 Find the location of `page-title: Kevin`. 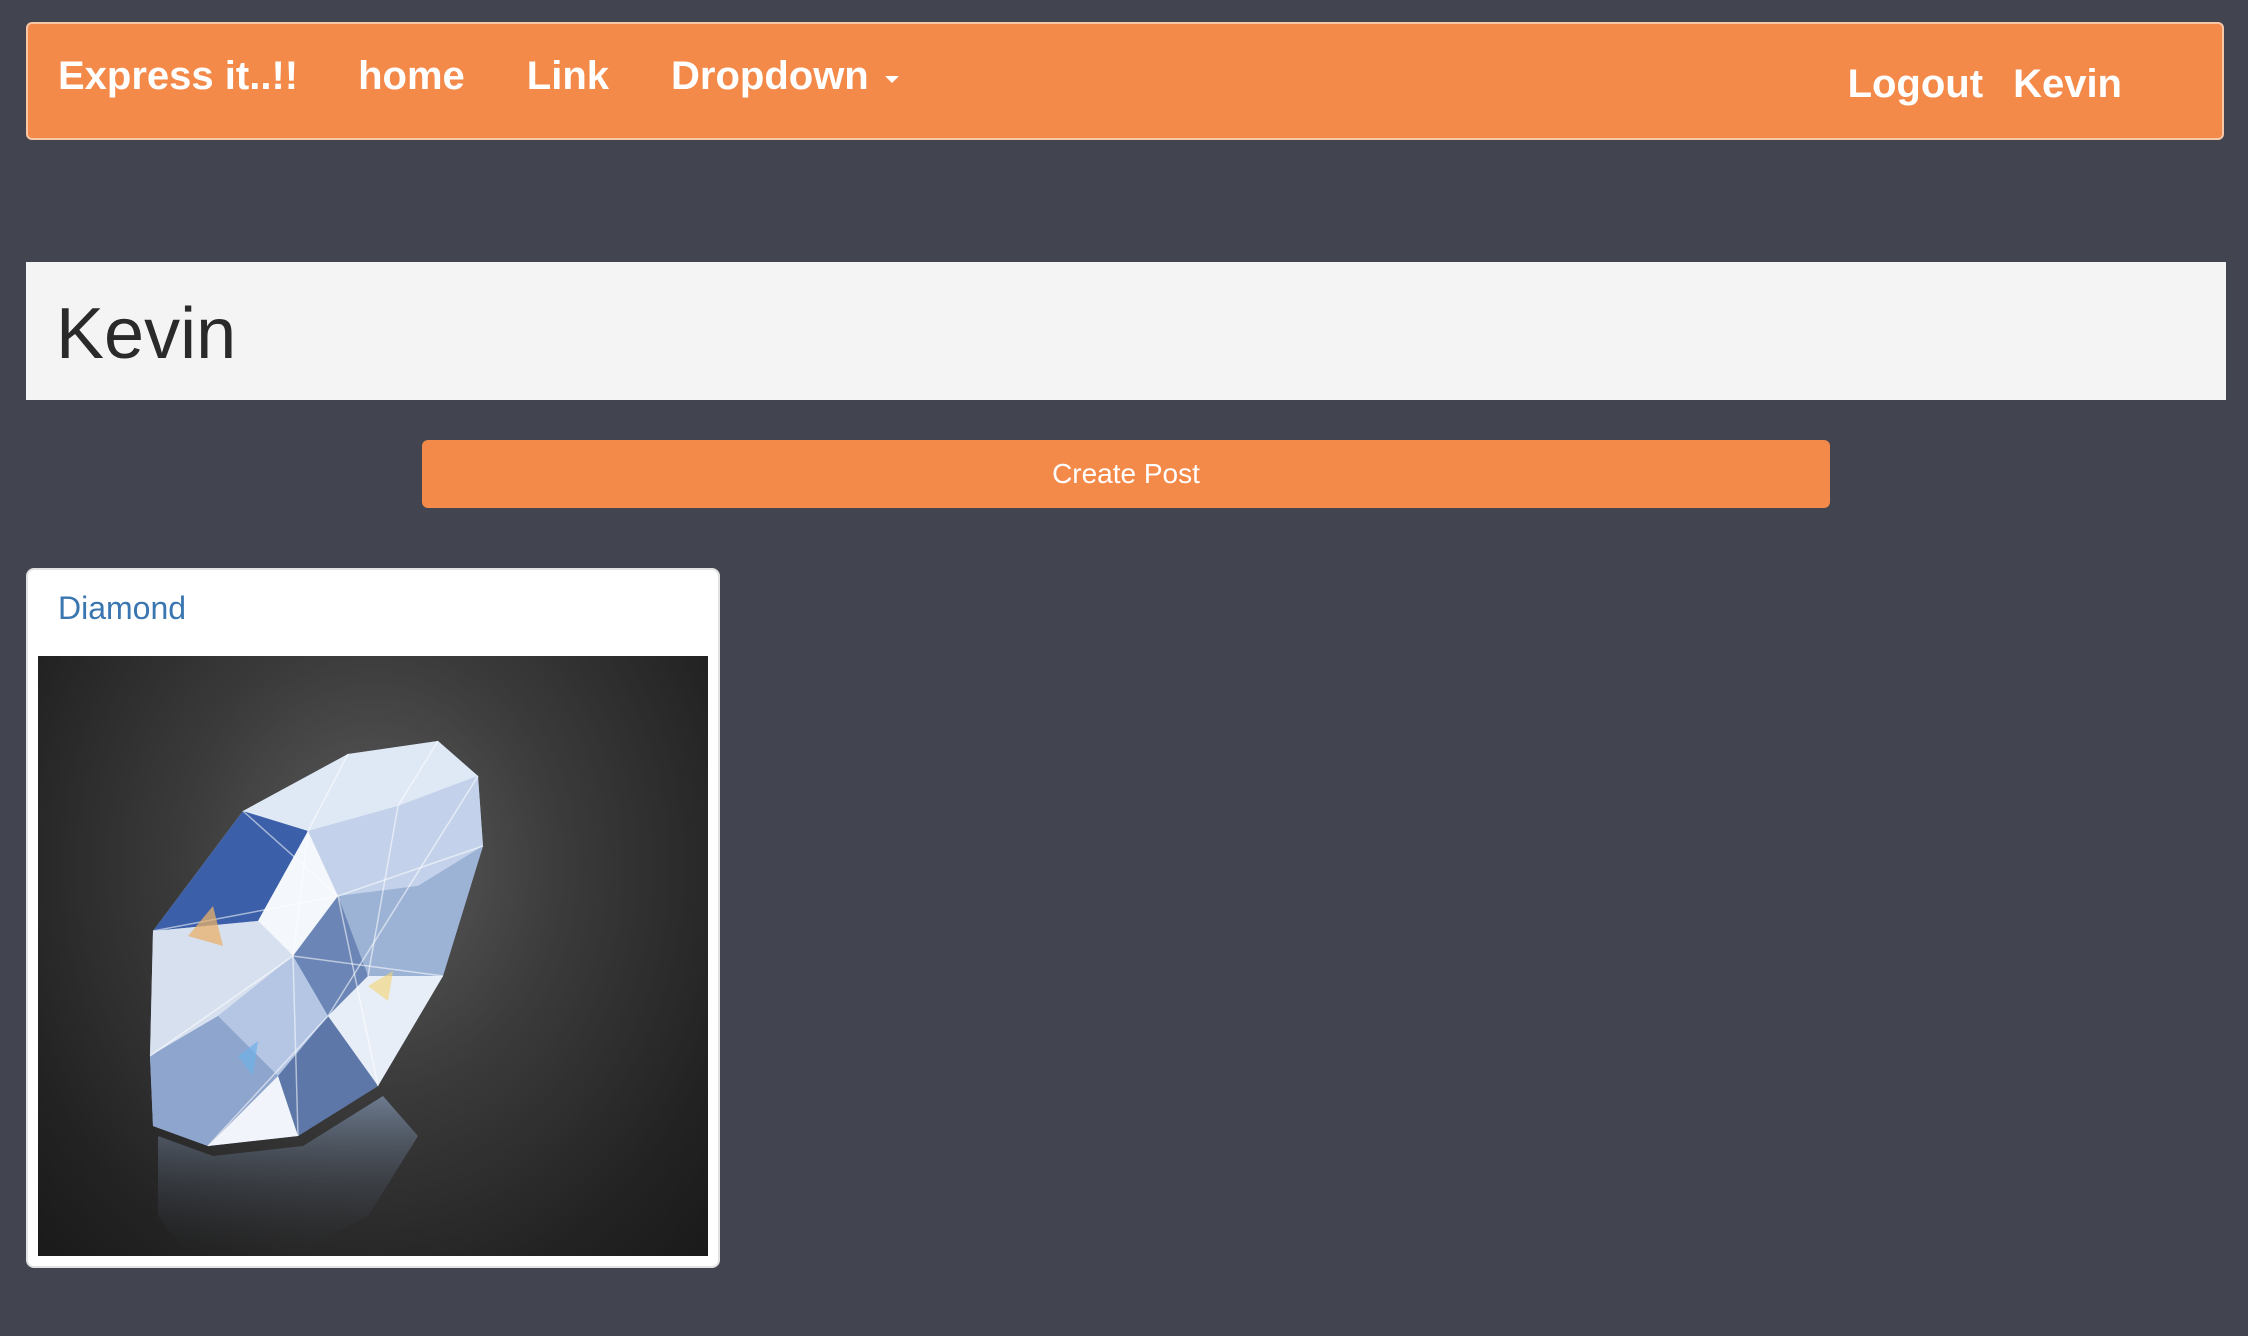

page-title: Kevin is located at coordinates (146, 334).